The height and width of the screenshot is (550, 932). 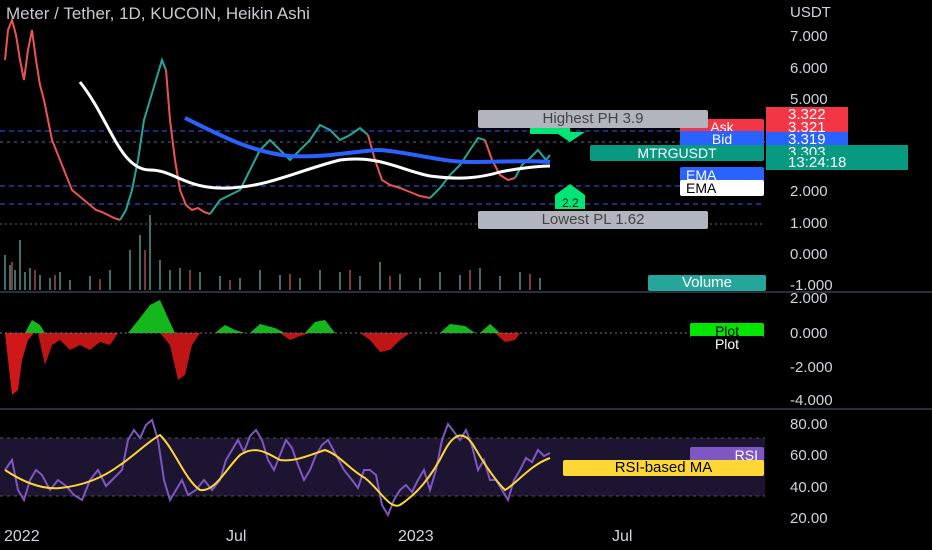 I want to click on rsi-axis-60: 60.00, so click(x=809, y=455).